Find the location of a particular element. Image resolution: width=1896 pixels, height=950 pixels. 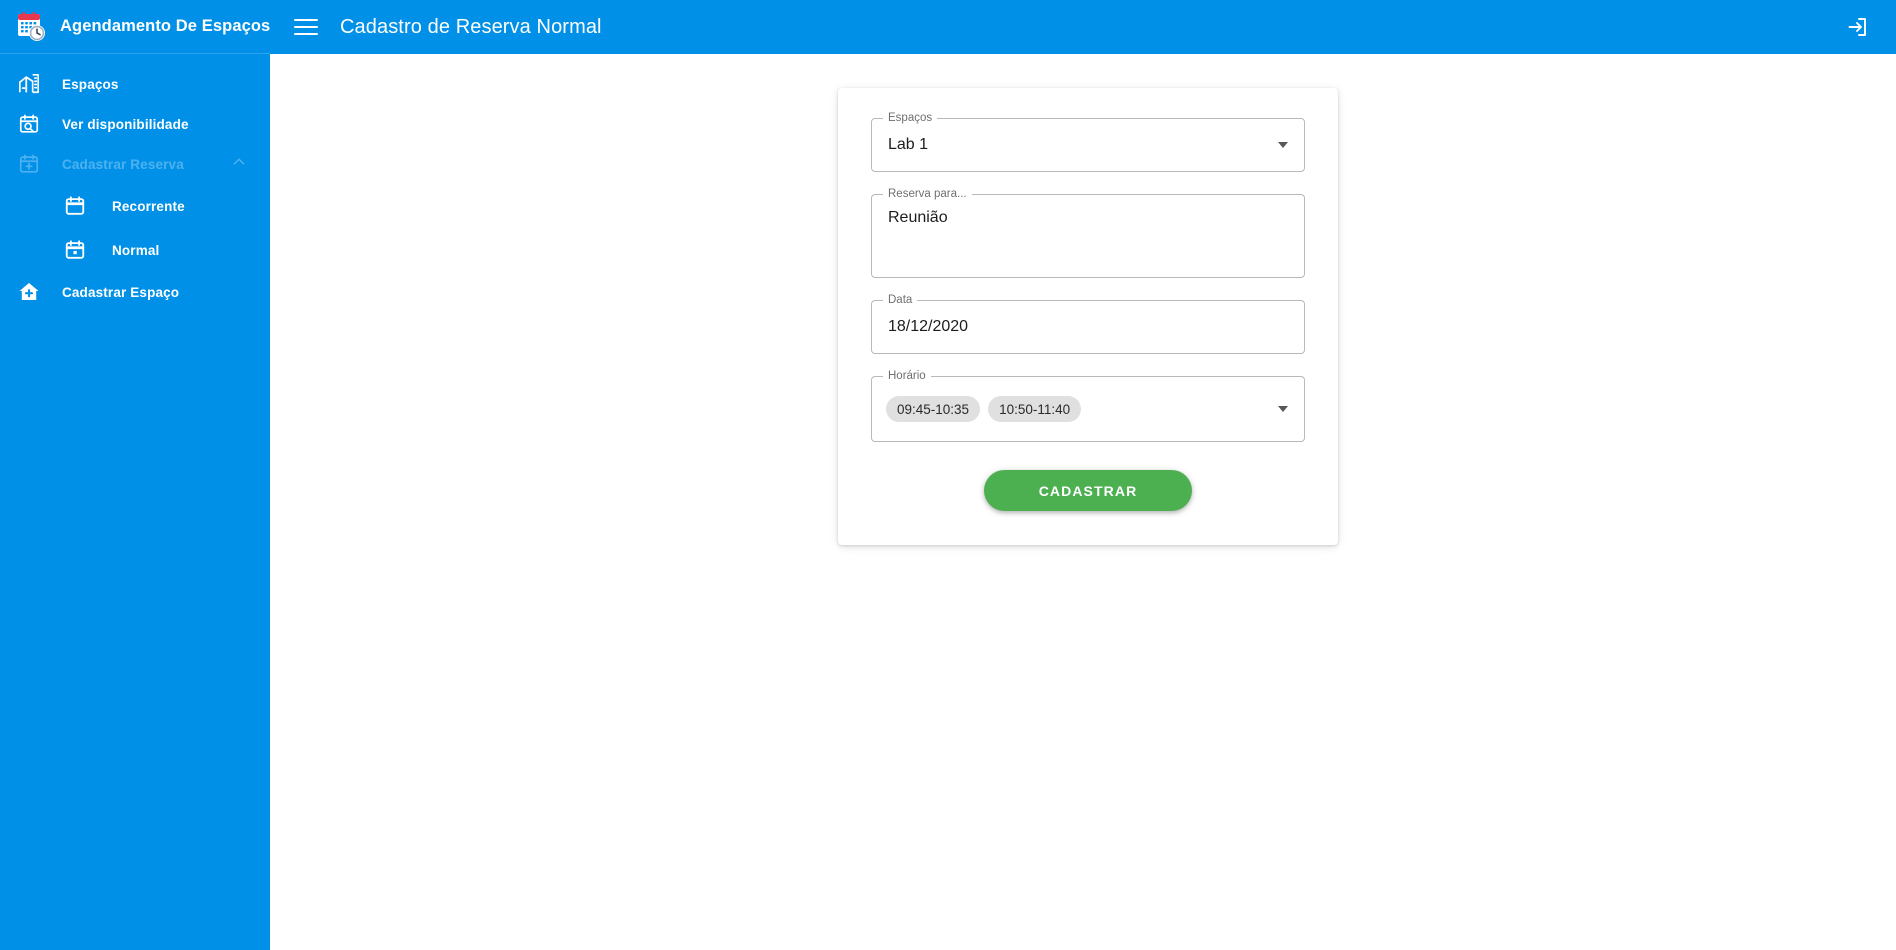

calendar-clock-icon is located at coordinates (31, 27).